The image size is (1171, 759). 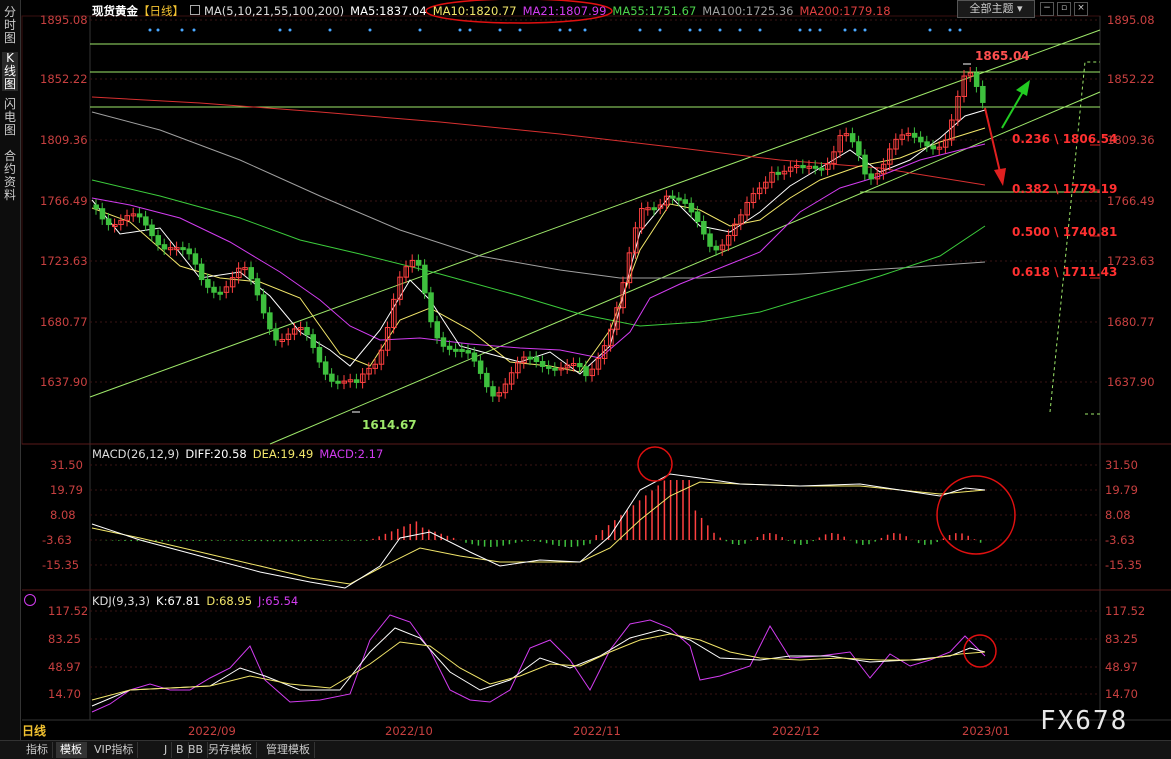 What do you see at coordinates (288, 750) in the screenshot?
I see `toolbar-7: 管理模板` at bounding box center [288, 750].